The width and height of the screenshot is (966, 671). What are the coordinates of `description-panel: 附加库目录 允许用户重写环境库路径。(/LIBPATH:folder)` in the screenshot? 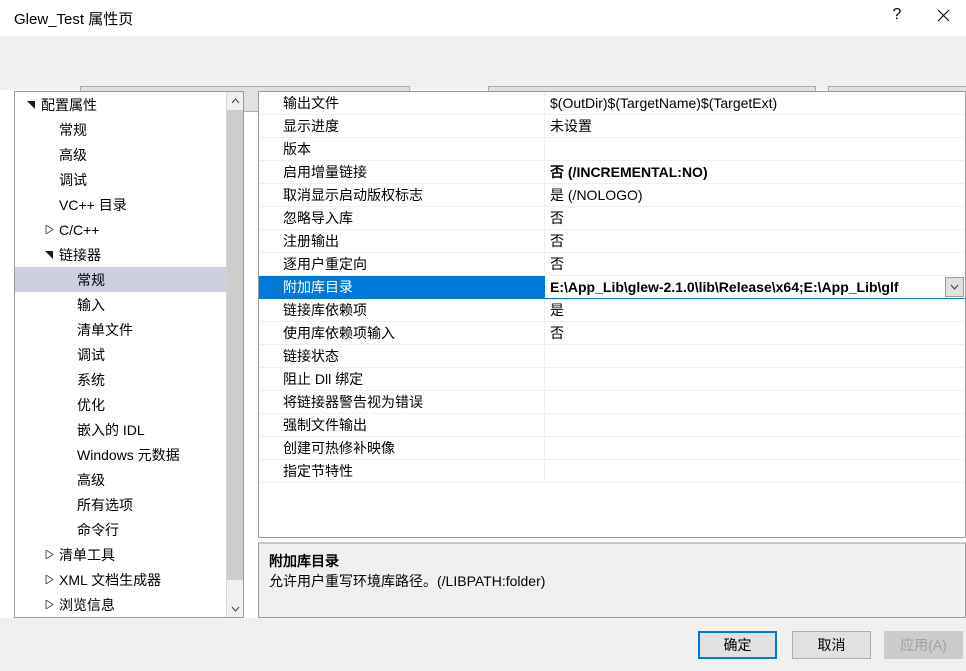 It's located at (612, 580).